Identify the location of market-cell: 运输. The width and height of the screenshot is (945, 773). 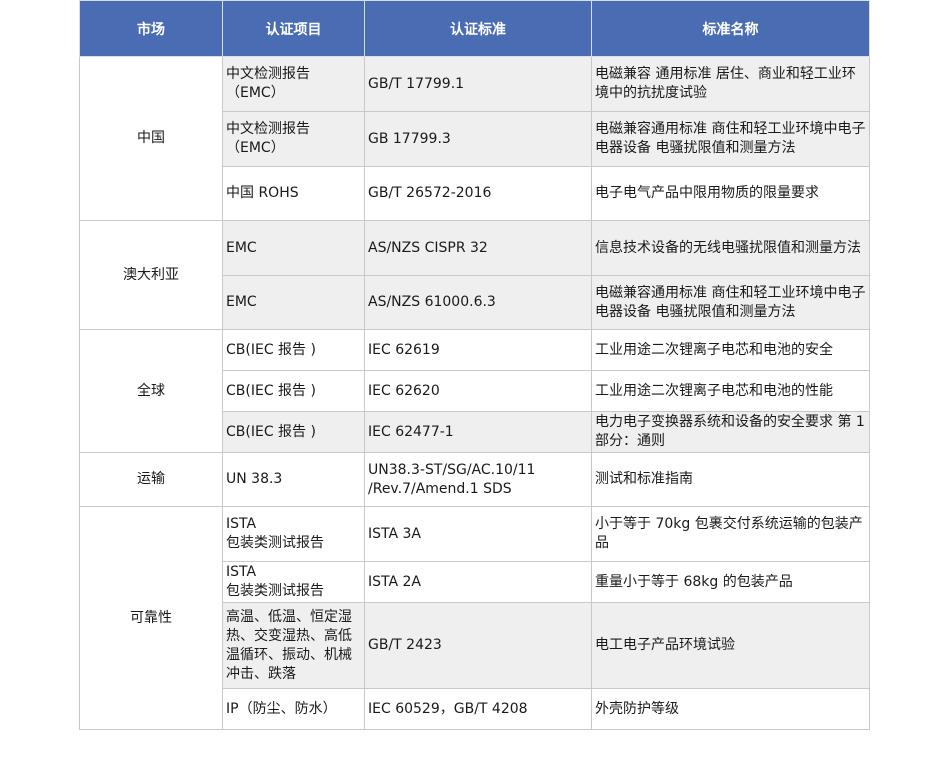
(151, 479).